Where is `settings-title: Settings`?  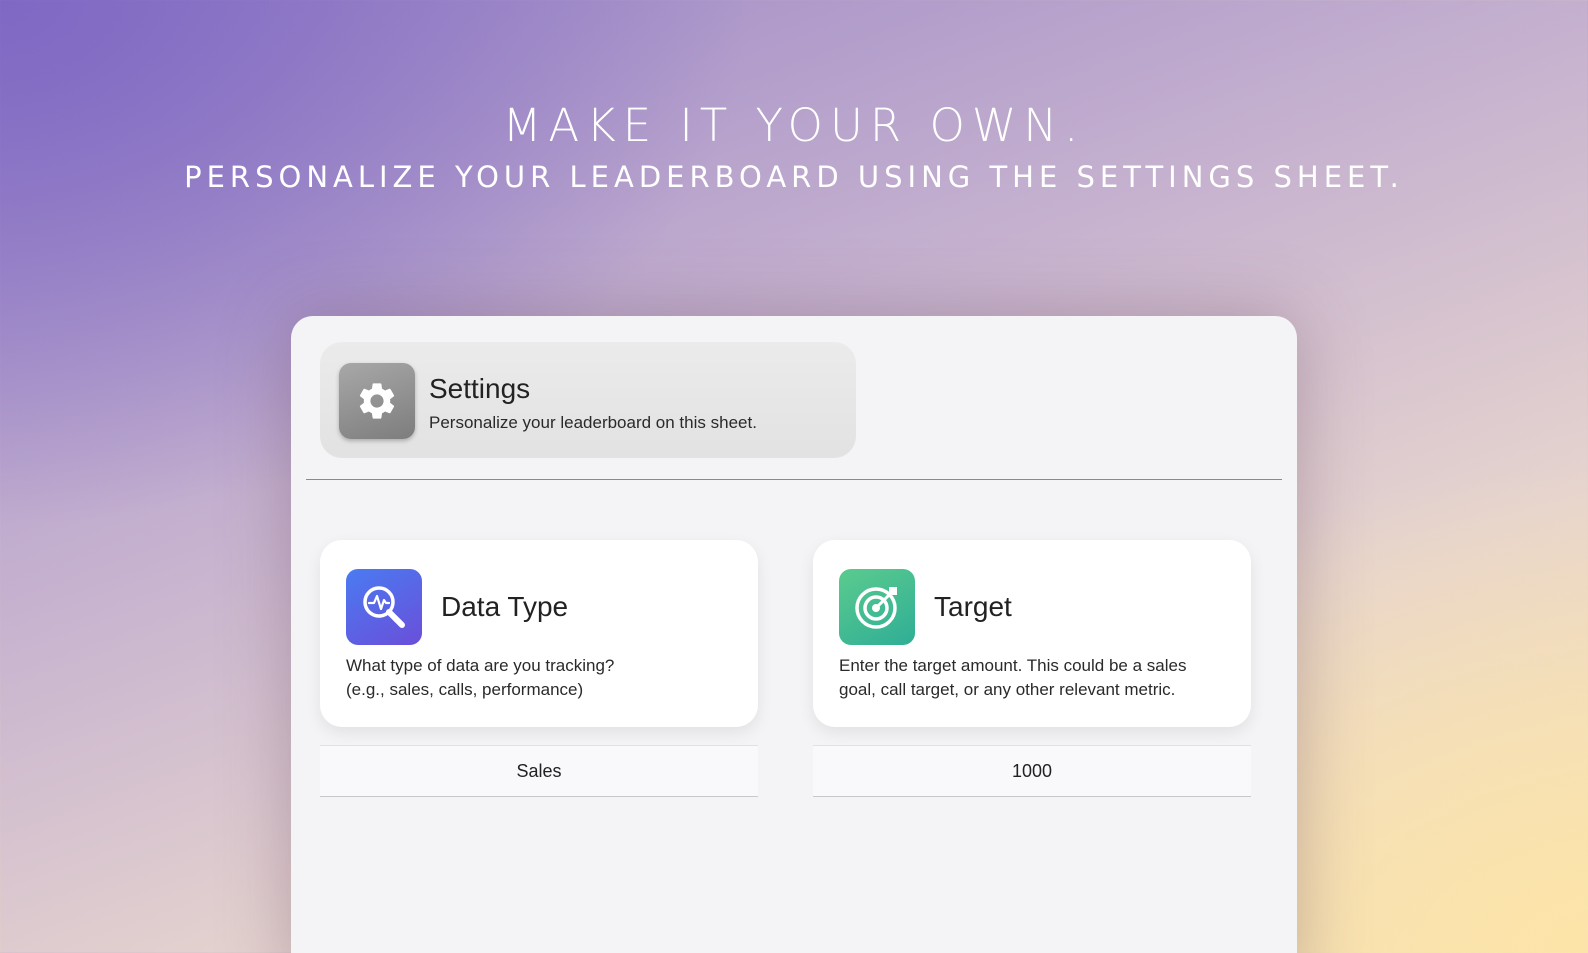
settings-title: Settings is located at coordinates (480, 388).